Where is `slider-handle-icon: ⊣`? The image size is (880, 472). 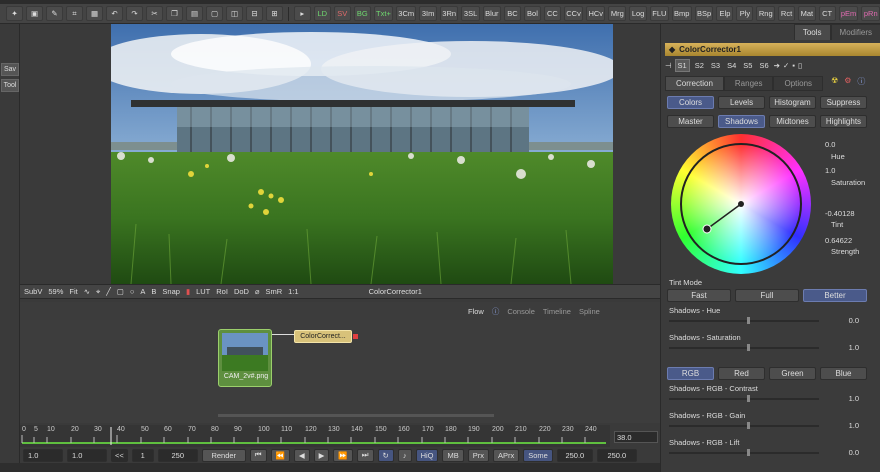 slider-handle-icon: ⊣ is located at coordinates (668, 65).